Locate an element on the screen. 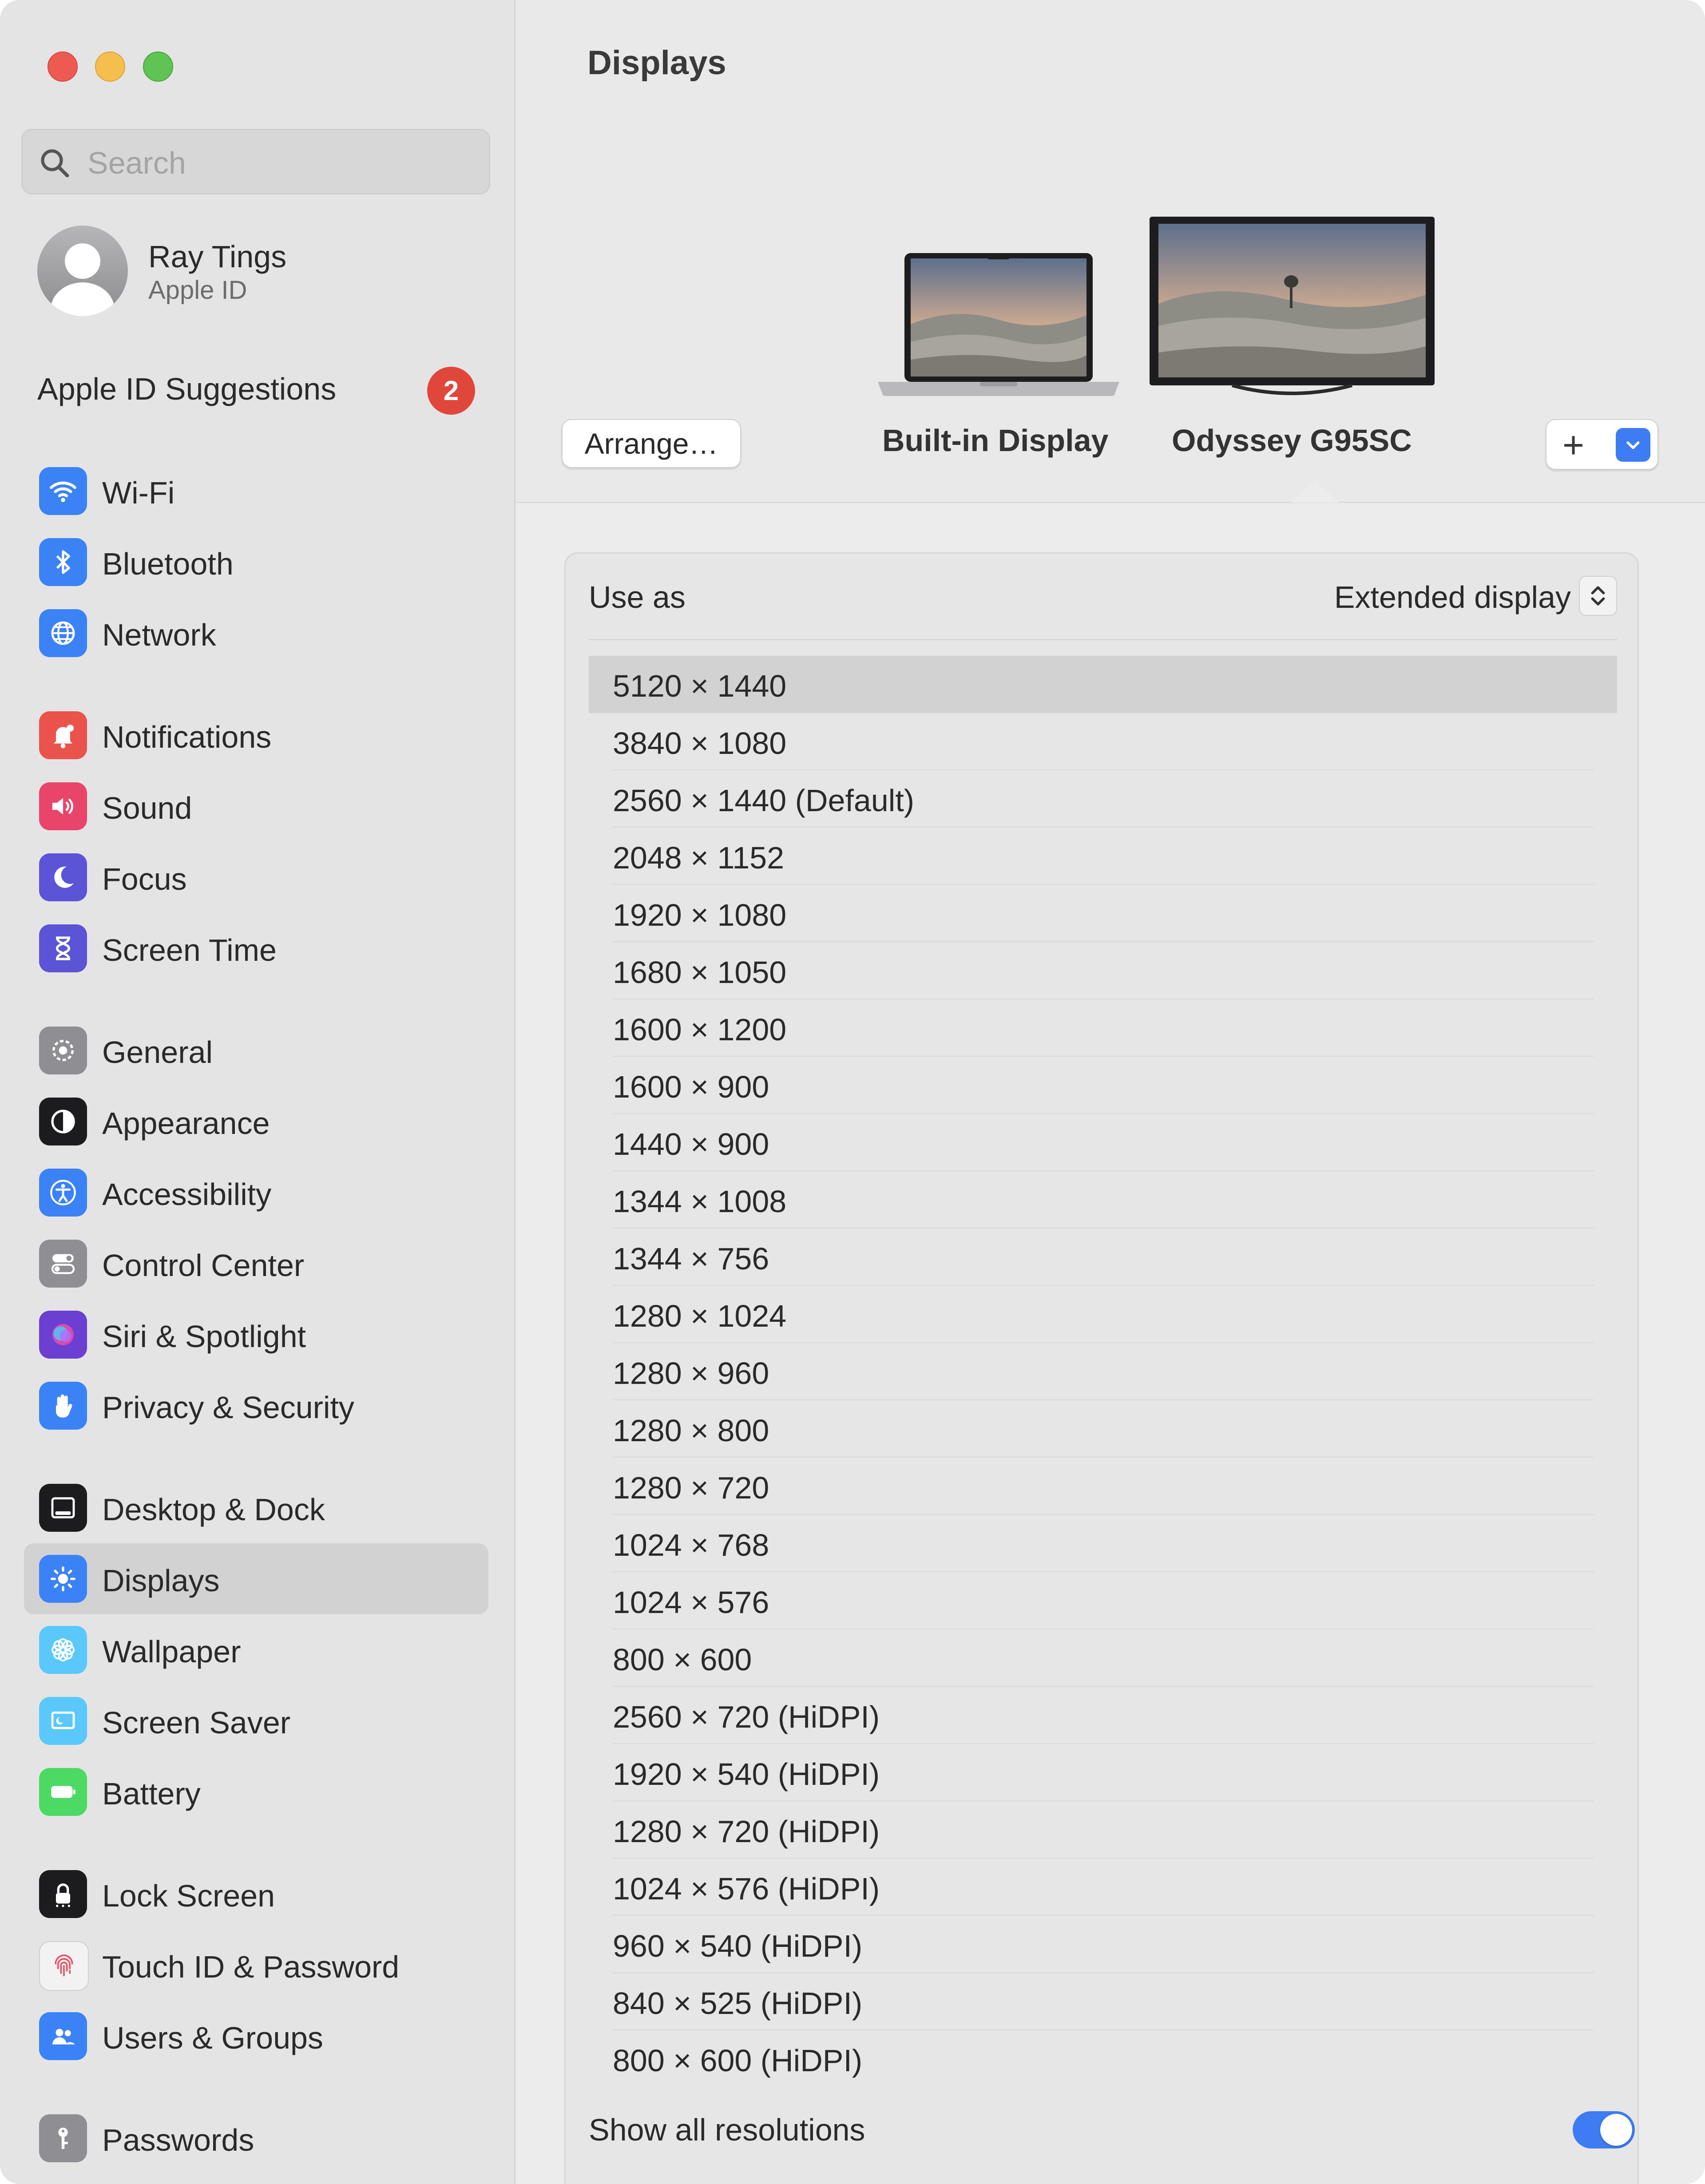  appearance-icon is located at coordinates (63, 1122).